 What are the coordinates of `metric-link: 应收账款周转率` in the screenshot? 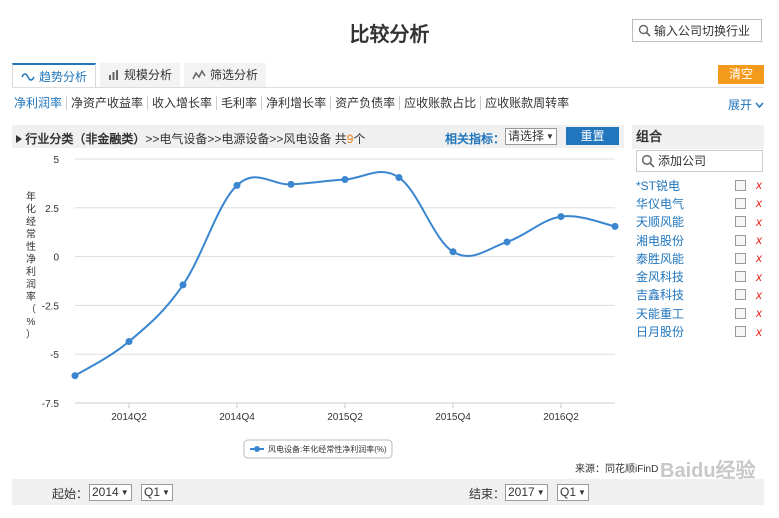 It's located at (527, 103).